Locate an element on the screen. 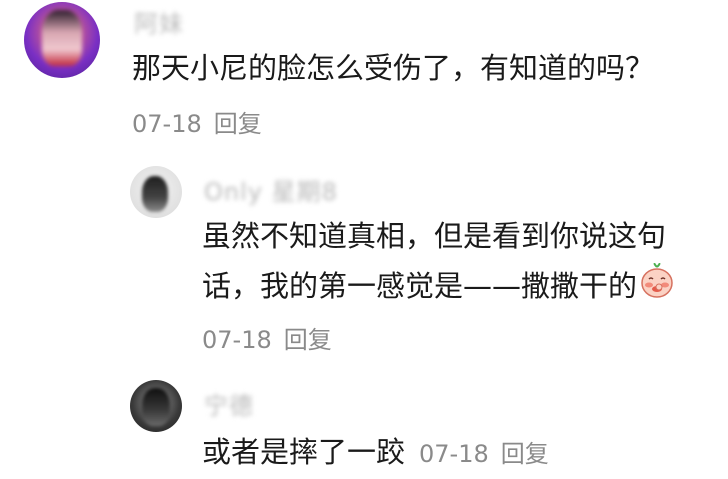 The width and height of the screenshot is (728, 479). comment-1-meta: 07-18 回复 is located at coordinates (197, 121).